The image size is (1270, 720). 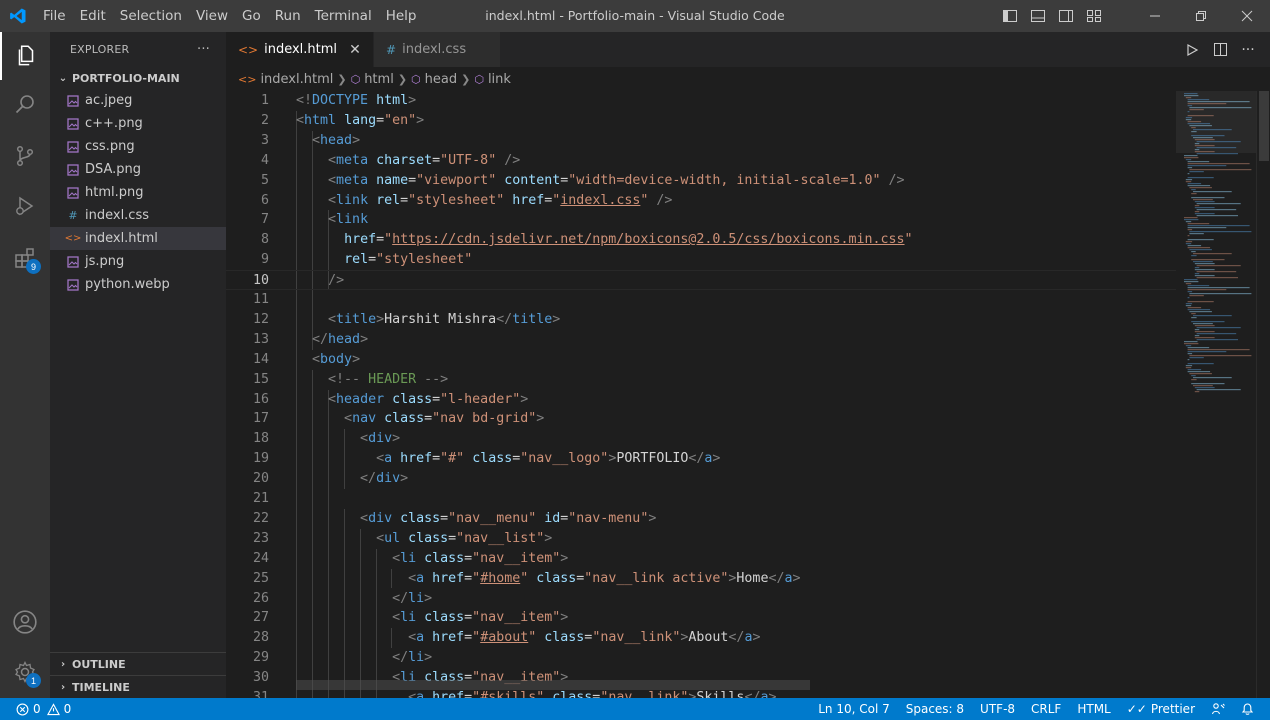 What do you see at coordinates (701, 519) in the screenshot?
I see `code-line: 22 <div class="nav__menu" id="nav-menu">` at bounding box center [701, 519].